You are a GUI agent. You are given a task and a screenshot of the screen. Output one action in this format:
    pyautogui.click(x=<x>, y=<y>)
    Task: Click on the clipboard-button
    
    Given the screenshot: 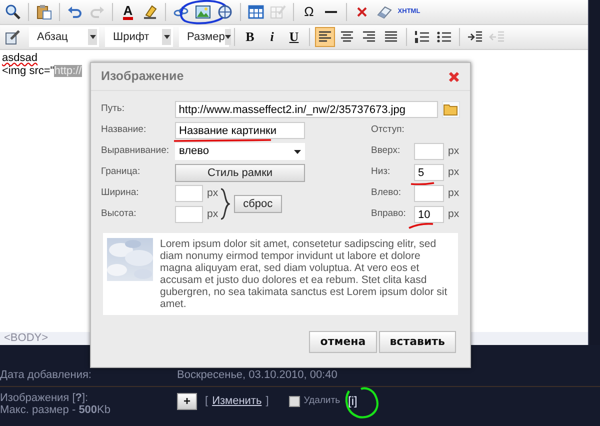 What is the action you would take?
    pyautogui.click(x=44, y=12)
    